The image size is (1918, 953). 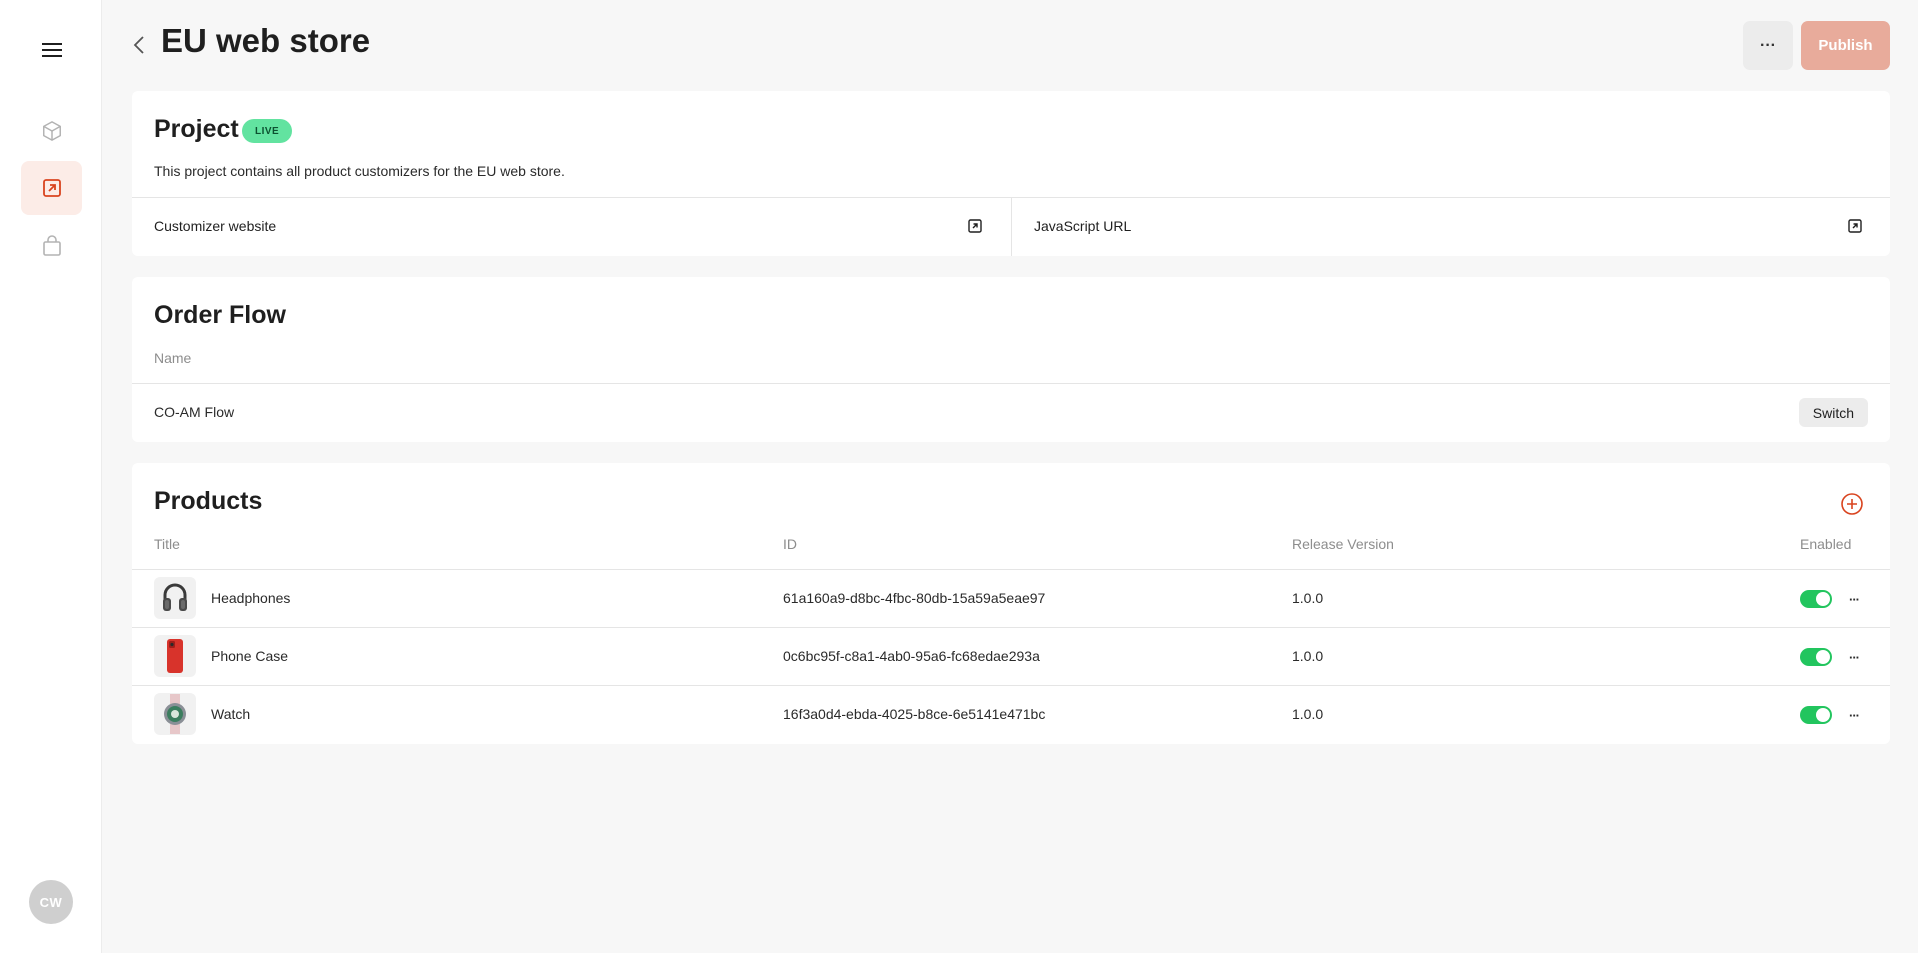 I want to click on order-flow-heading: Order Flow, so click(x=220, y=315).